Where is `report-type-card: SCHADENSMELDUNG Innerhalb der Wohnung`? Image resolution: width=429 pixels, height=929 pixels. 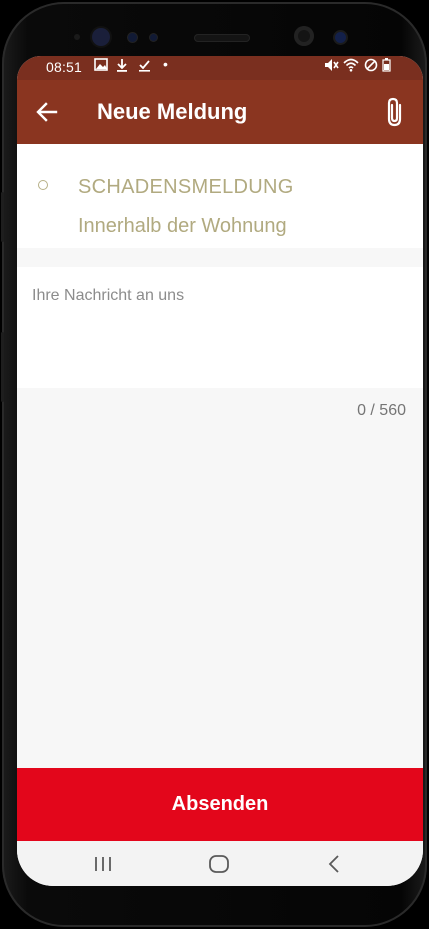
report-type-card: SCHADENSMELDUNG Innerhalb der Wohnung is located at coordinates (220, 196).